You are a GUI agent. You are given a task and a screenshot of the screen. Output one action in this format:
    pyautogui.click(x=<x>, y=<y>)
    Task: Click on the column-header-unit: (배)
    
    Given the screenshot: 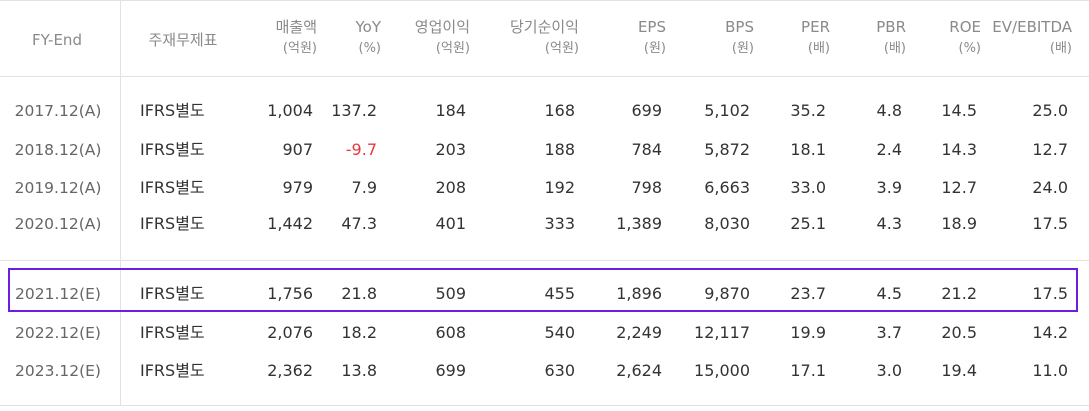 What is the action you would take?
    pyautogui.click(x=1060, y=48)
    